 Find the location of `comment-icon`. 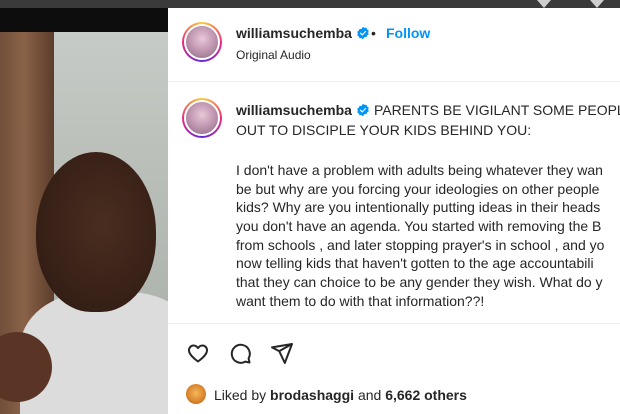

comment-icon is located at coordinates (240, 353).